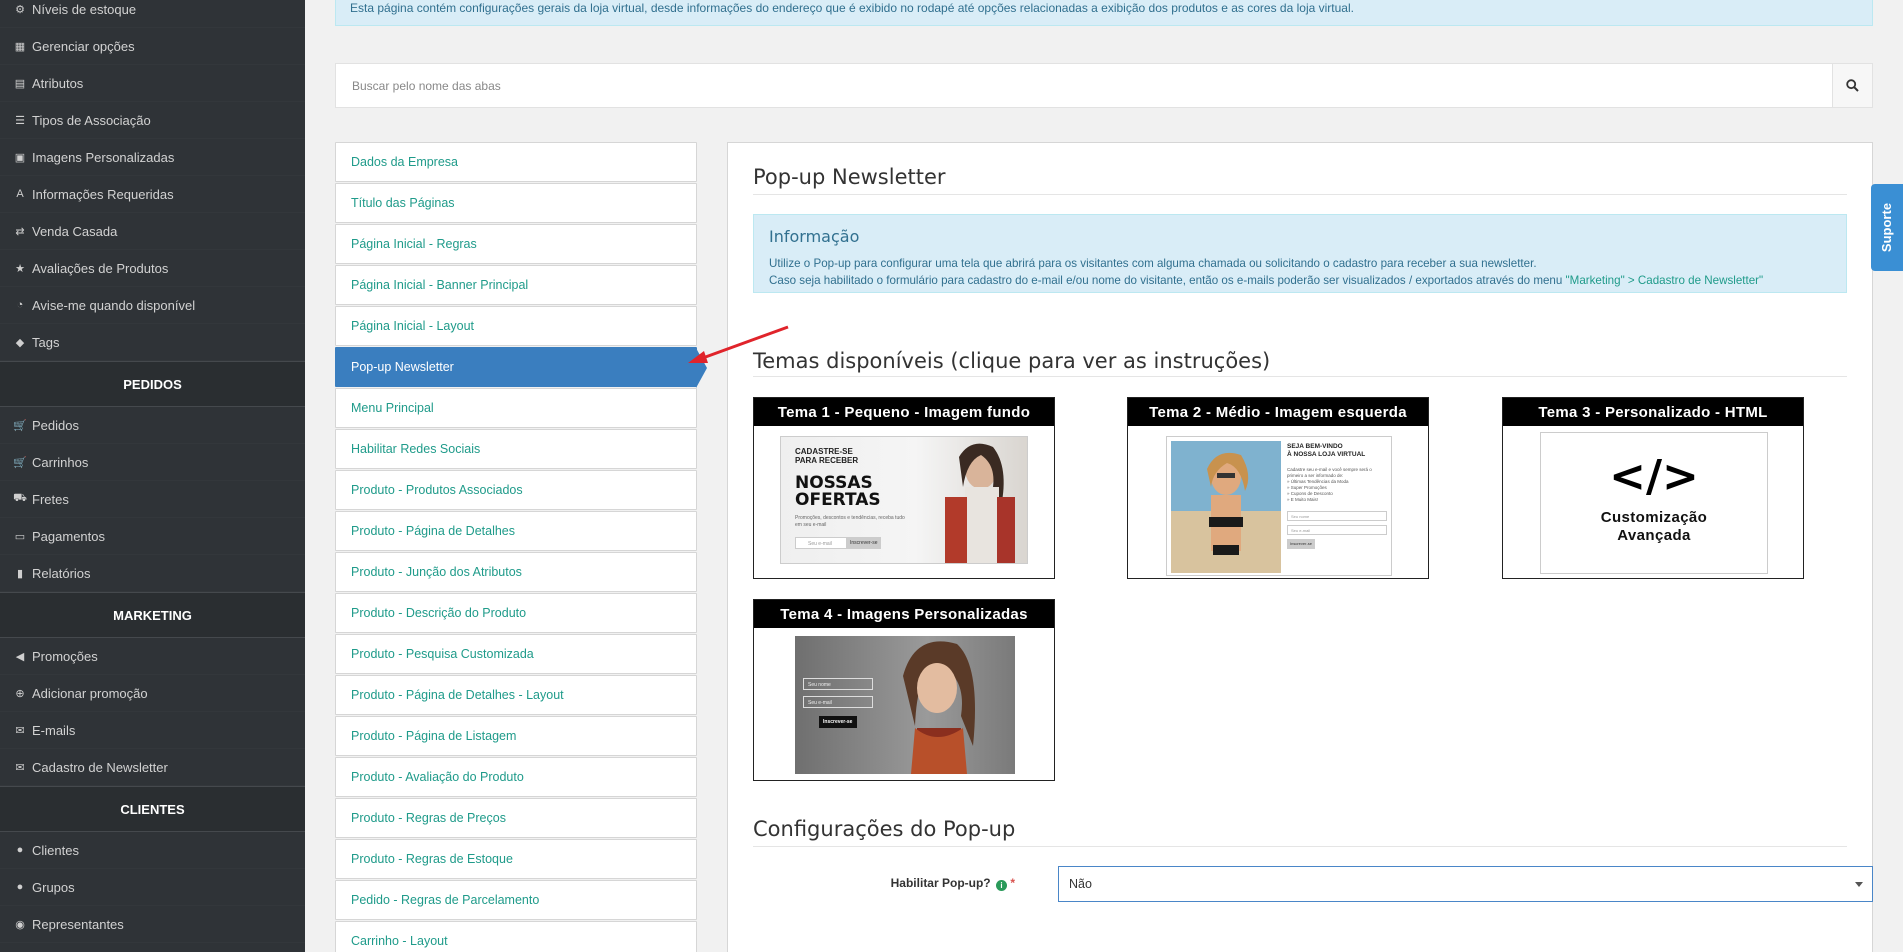 The width and height of the screenshot is (1903, 952). What do you see at coordinates (152, 499) in the screenshot?
I see `sidebar-item-fretes: ⛟ Fretes` at bounding box center [152, 499].